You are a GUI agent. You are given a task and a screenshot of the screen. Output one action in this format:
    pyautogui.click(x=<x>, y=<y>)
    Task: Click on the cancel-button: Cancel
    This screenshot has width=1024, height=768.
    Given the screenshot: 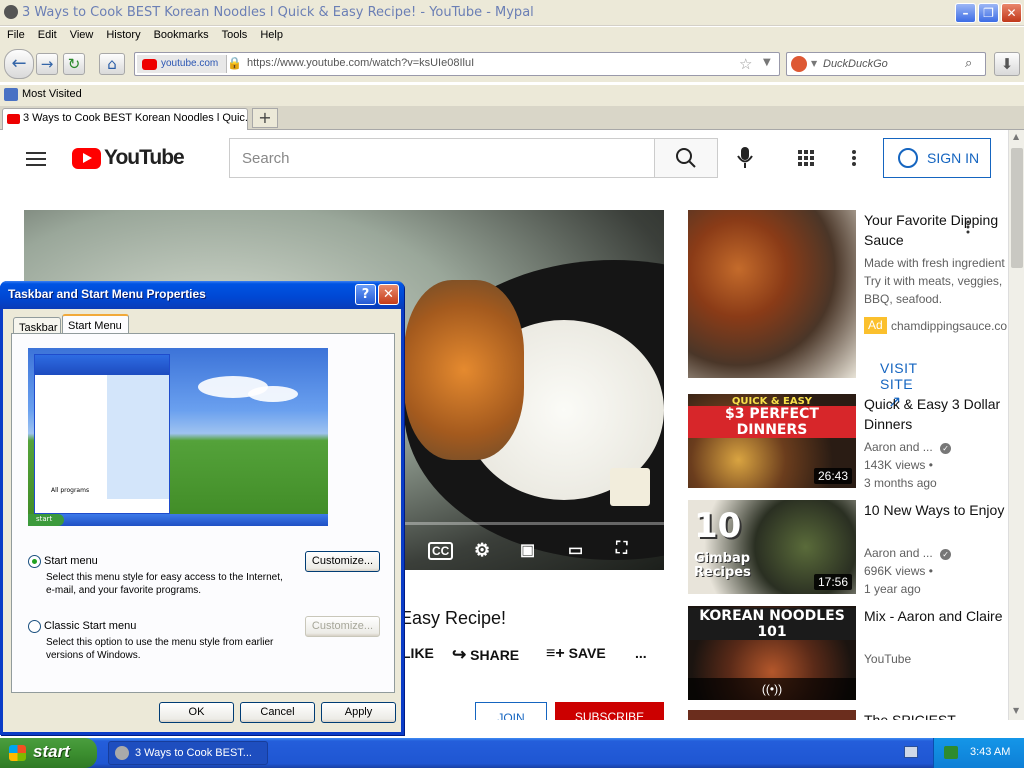 What is the action you would take?
    pyautogui.click(x=277, y=712)
    